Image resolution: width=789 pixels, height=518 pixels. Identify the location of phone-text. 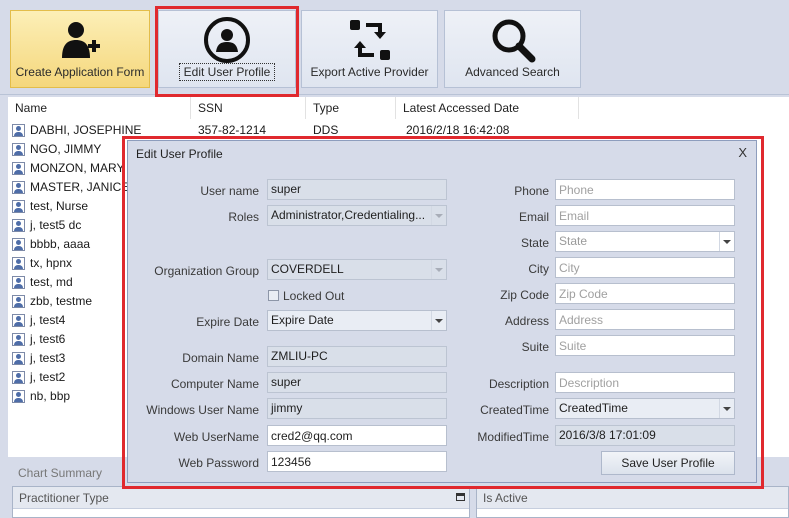
(646, 189).